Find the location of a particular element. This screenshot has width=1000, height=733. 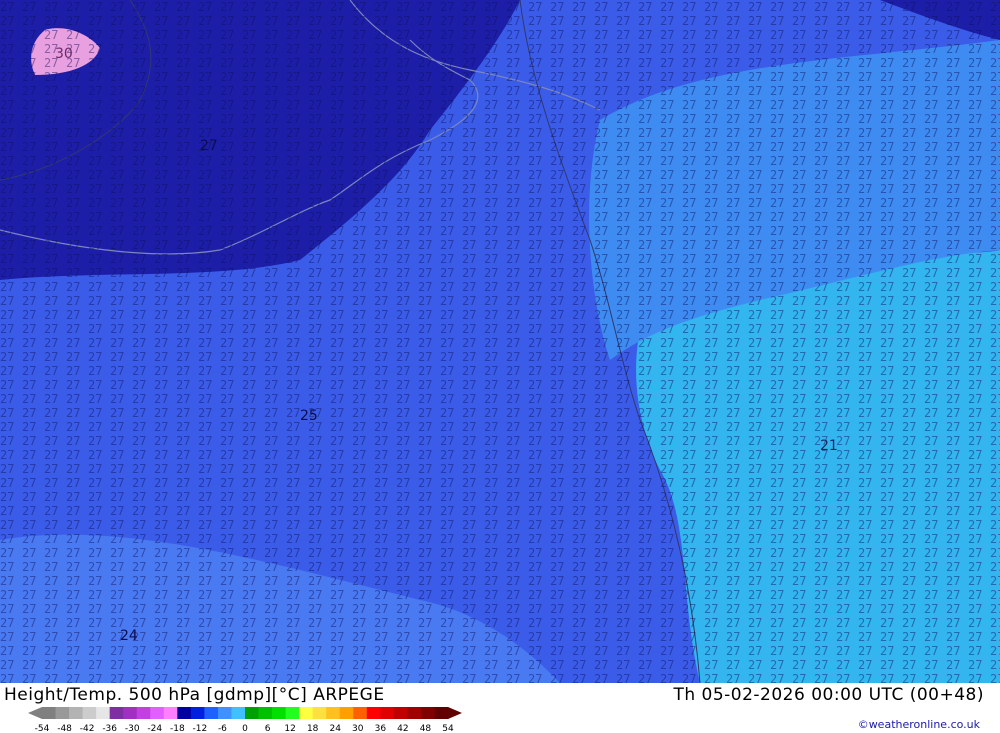

legend-tick-label: 0 is located at coordinates (245, 728).